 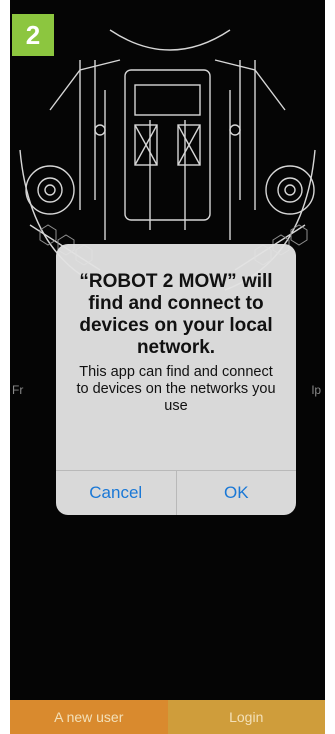 I want to click on background-text-left: Fr, so click(x=18, y=390).